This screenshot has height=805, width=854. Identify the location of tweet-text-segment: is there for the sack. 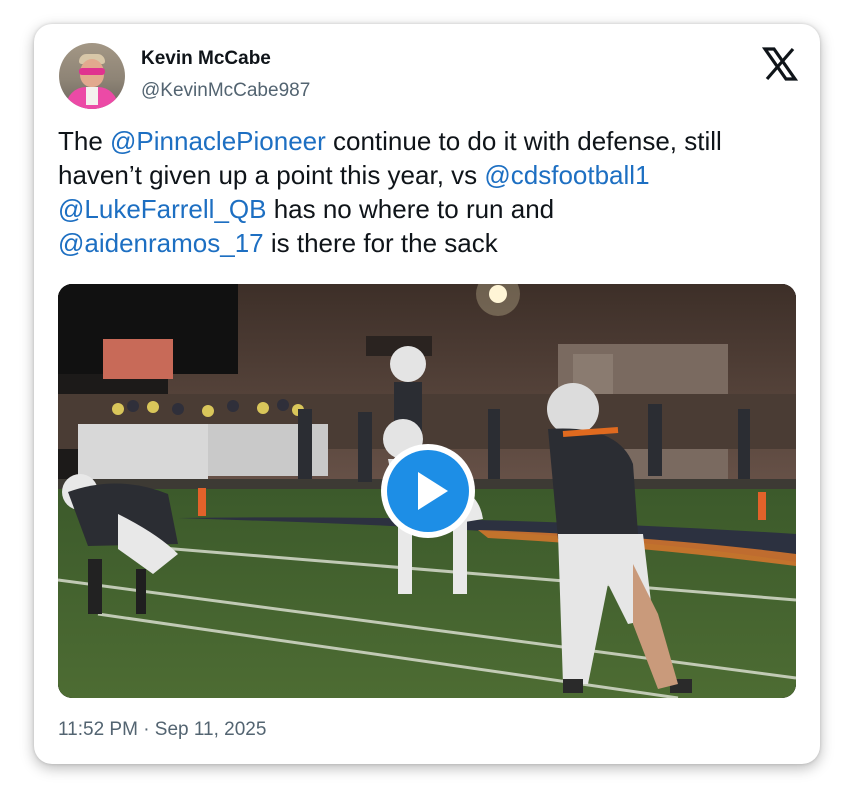
(380, 243).